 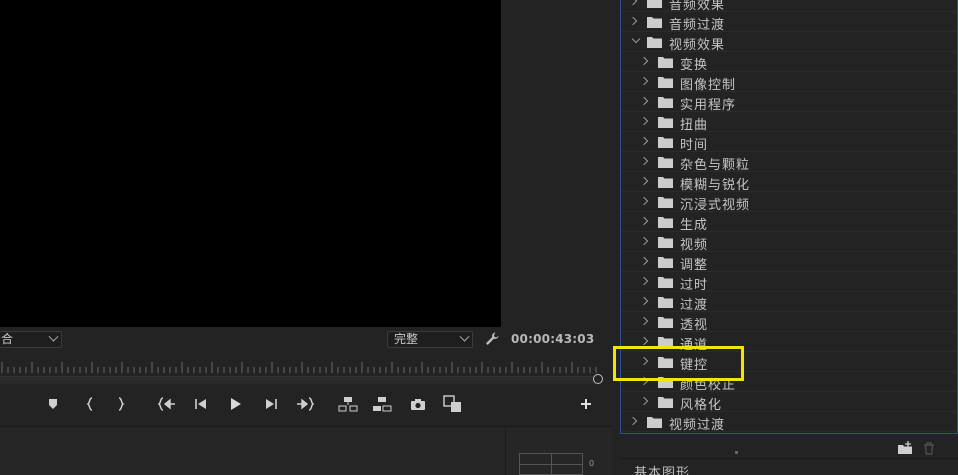 What do you see at coordinates (299, 380) in the screenshot?
I see `scrub-bar` at bounding box center [299, 380].